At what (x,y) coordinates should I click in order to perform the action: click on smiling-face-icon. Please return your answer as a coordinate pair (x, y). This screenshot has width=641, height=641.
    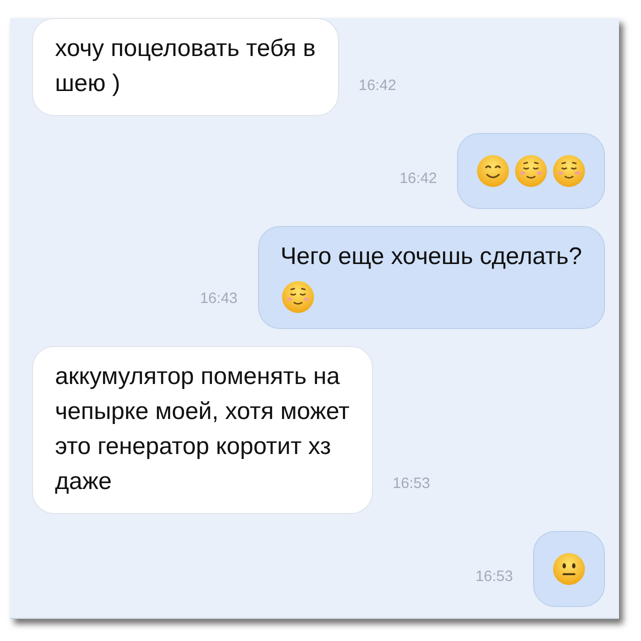
    Looking at the image, I should click on (493, 171).